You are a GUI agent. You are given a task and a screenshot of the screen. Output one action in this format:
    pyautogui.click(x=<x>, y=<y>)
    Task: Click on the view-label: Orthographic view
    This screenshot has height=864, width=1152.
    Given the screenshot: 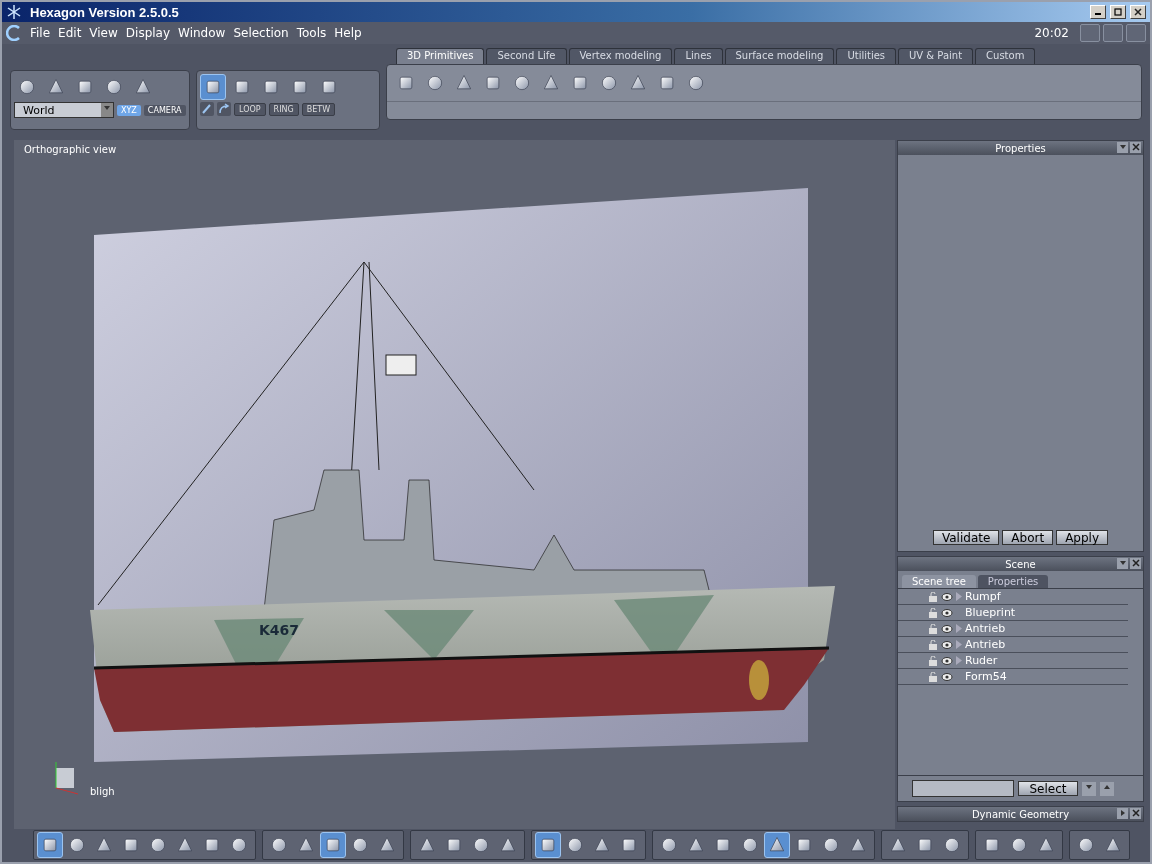 What is the action you would take?
    pyautogui.click(x=70, y=149)
    